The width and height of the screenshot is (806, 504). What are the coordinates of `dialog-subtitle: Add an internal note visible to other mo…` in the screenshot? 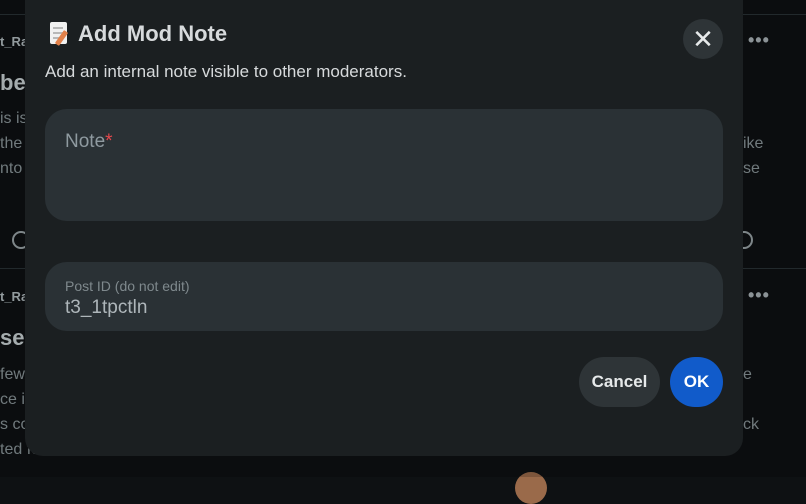 It's located at (226, 71).